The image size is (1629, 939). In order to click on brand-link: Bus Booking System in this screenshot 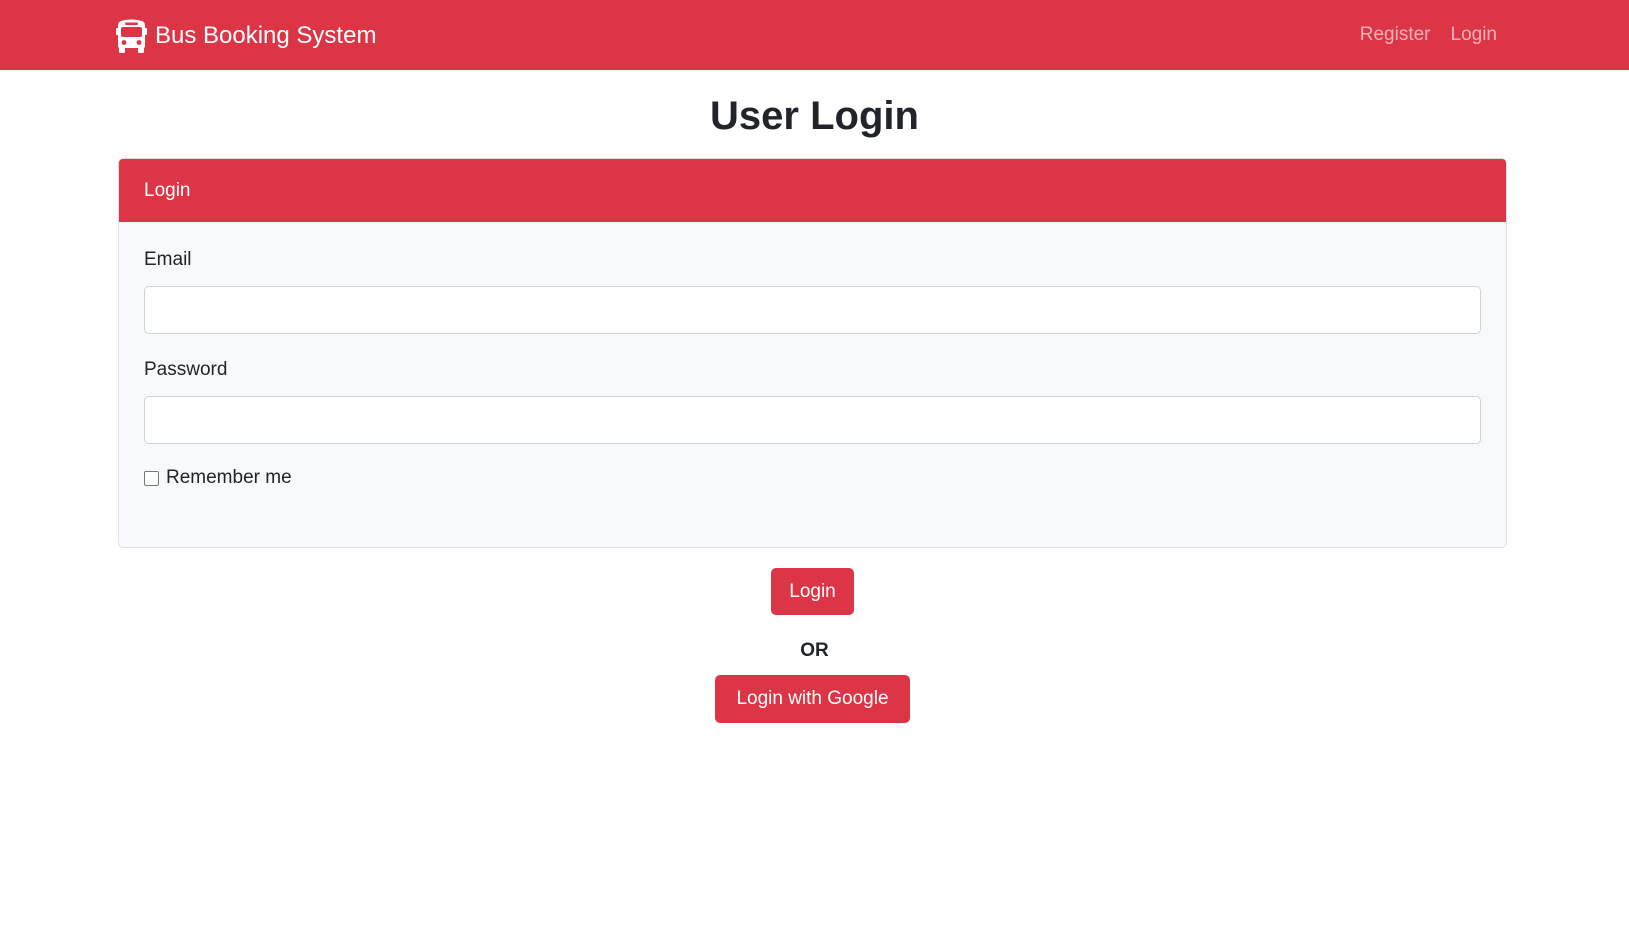, I will do `click(246, 36)`.